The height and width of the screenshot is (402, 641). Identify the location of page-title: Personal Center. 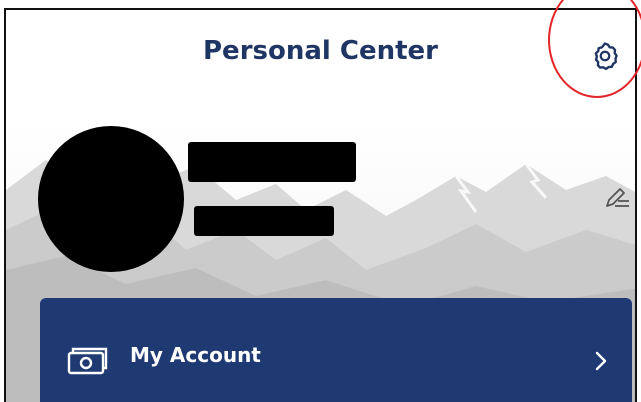
(320, 51).